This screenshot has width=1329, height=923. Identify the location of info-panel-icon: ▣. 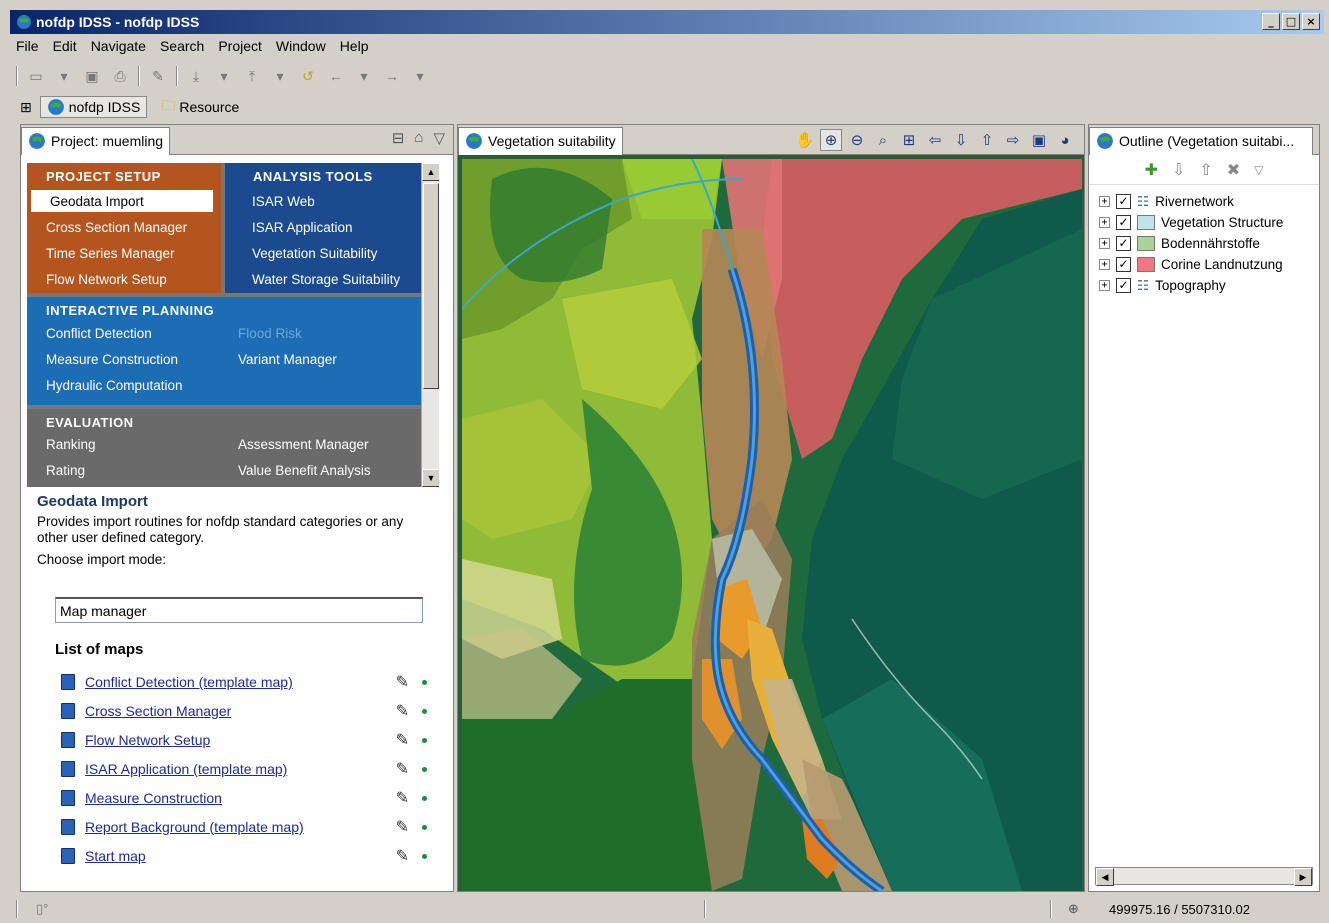
(1039, 140).